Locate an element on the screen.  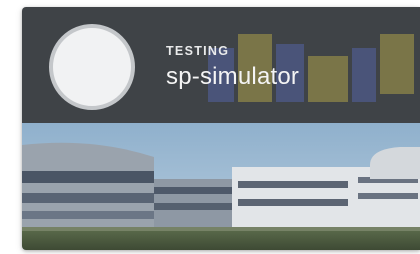
project-category-label: TESTING is located at coordinates (198, 51).